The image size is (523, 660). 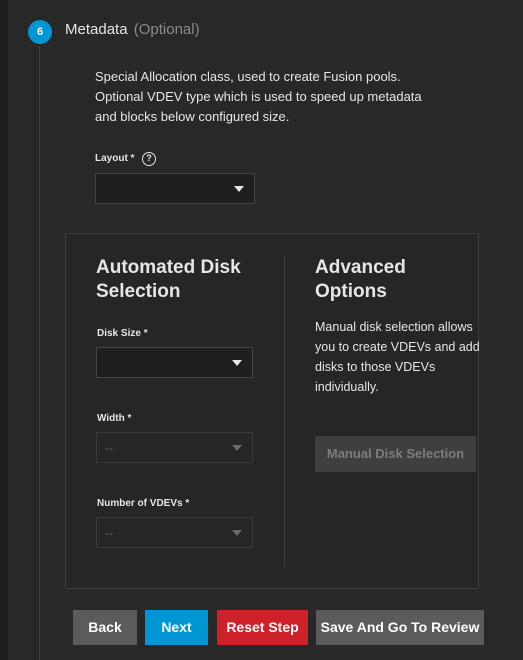 What do you see at coordinates (174, 447) in the screenshot?
I see `width-select: --` at bounding box center [174, 447].